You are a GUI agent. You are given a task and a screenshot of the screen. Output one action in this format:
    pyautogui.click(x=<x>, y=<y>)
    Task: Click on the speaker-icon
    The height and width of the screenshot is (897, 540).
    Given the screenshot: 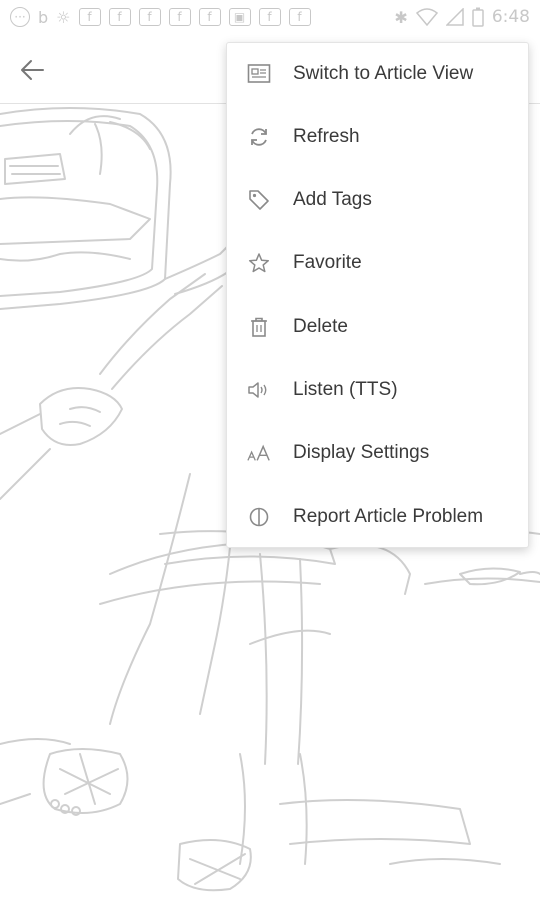 What is the action you would take?
    pyautogui.click(x=259, y=390)
    